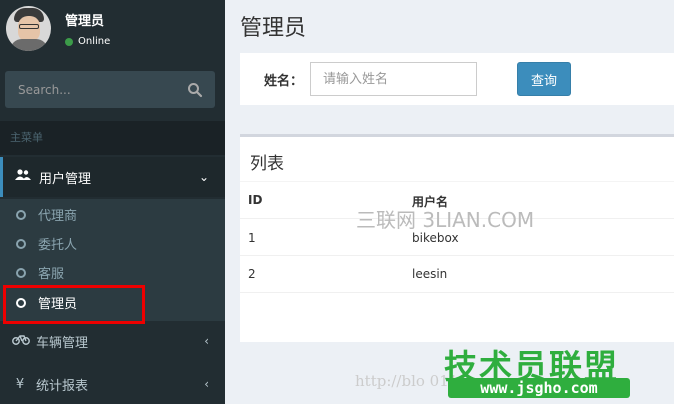 The width and height of the screenshot is (674, 404). I want to click on watermark-sanlian: 三联网 3LIAN.COM, so click(445, 220).